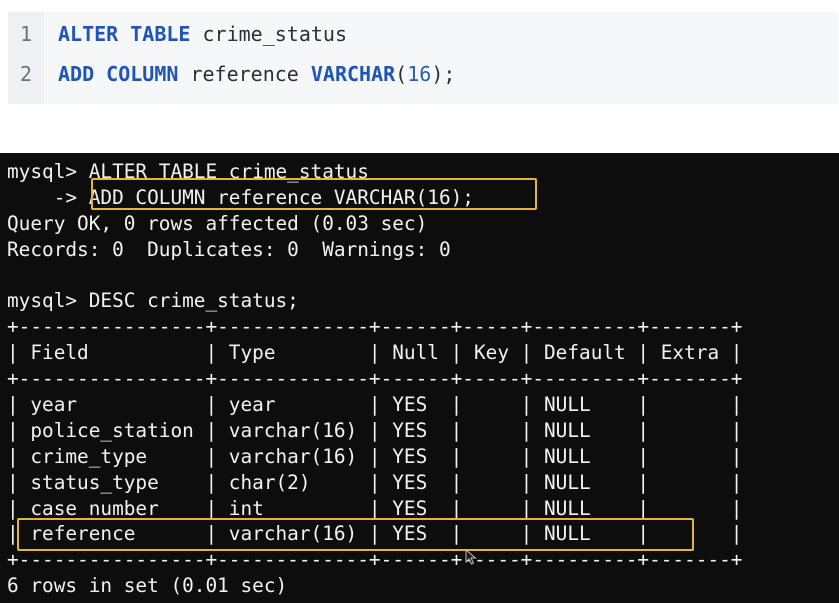 Image resolution: width=839 pixels, height=603 pixels. What do you see at coordinates (443, 74) in the screenshot?
I see `sql-paren-close: );` at bounding box center [443, 74].